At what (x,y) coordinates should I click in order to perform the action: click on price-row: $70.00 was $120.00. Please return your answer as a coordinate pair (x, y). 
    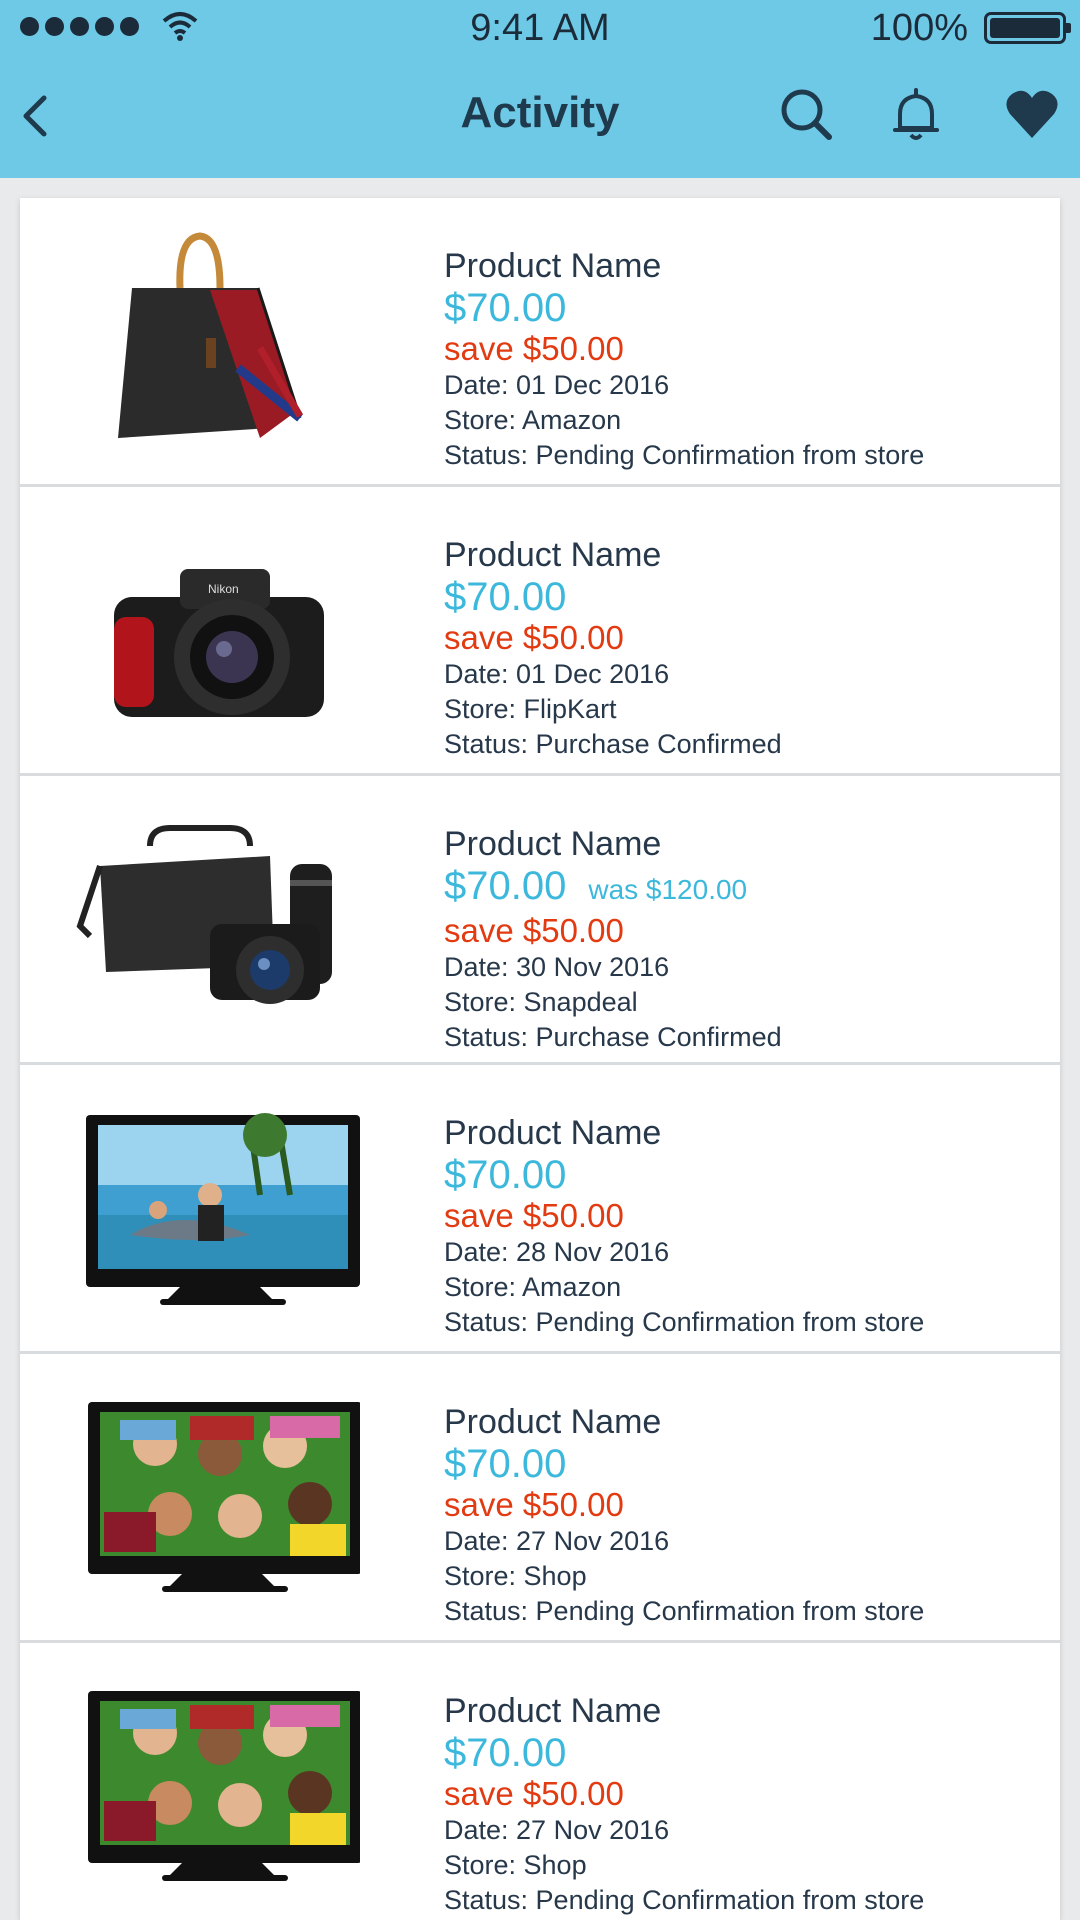
    Looking at the image, I should click on (613, 888).